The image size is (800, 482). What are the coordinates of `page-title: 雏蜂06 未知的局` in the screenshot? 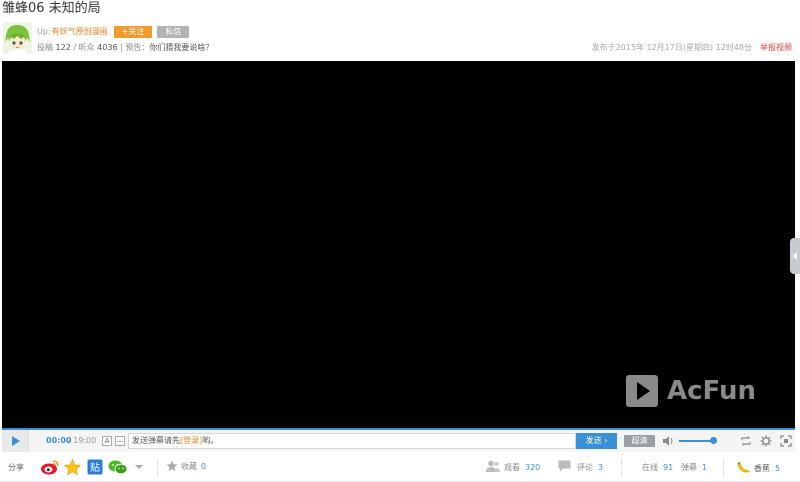 It's located at (51, 8).